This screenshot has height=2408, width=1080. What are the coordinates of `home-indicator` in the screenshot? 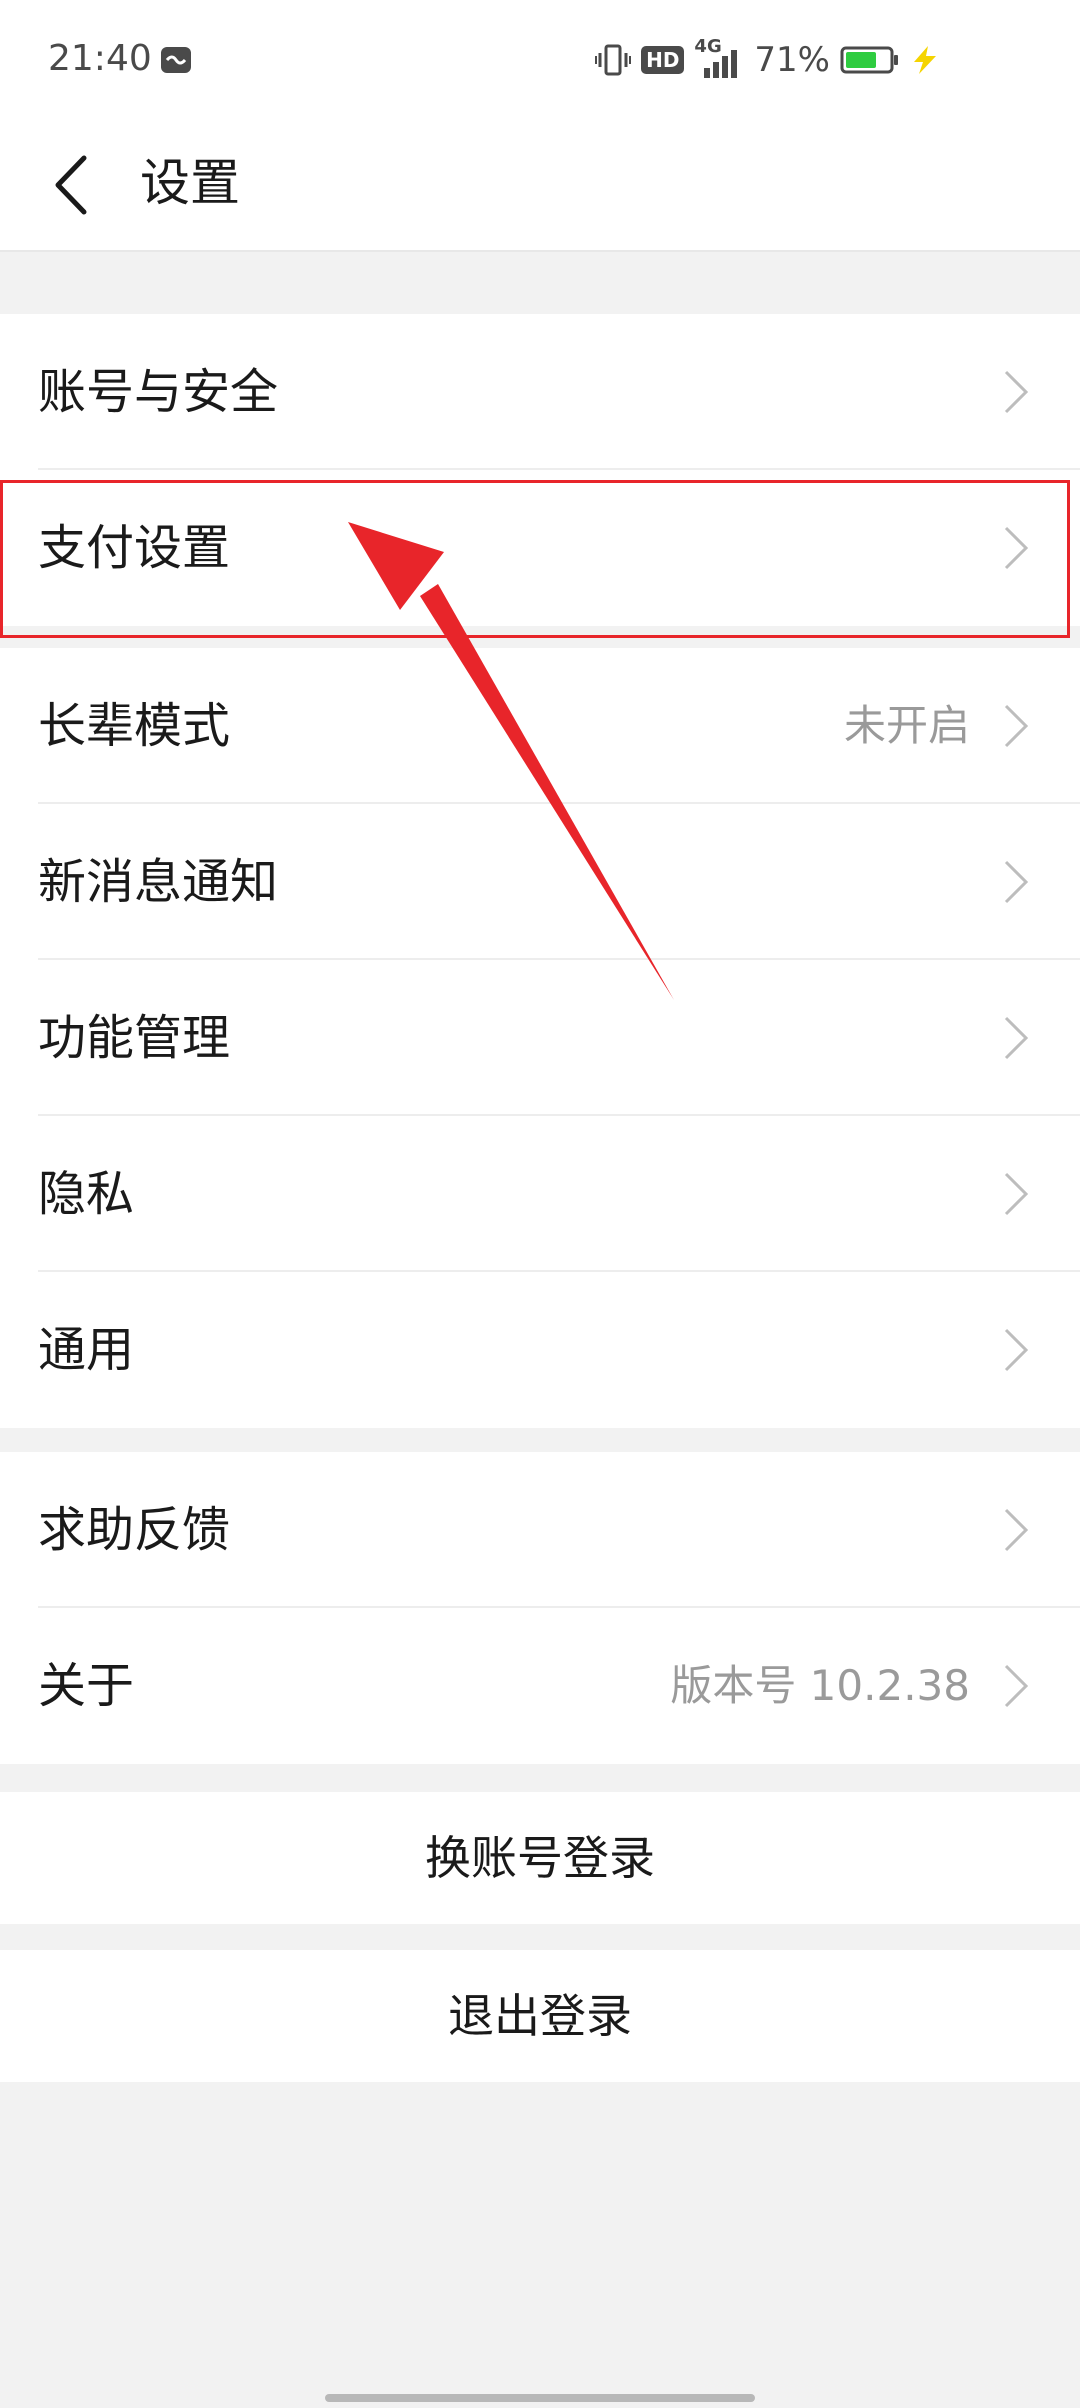 It's located at (540, 2398).